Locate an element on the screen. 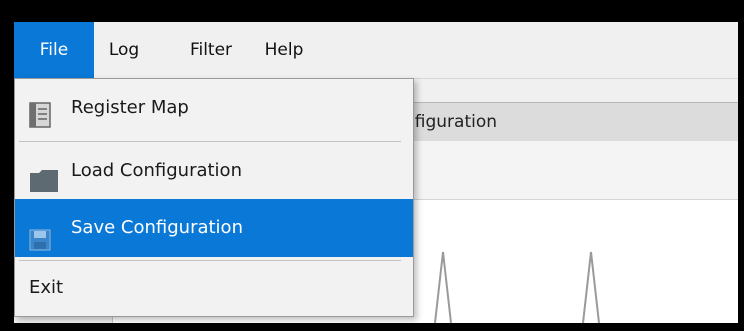 The width and height of the screenshot is (744, 331). menu-item-register-map: Register Map is located at coordinates (214, 108).